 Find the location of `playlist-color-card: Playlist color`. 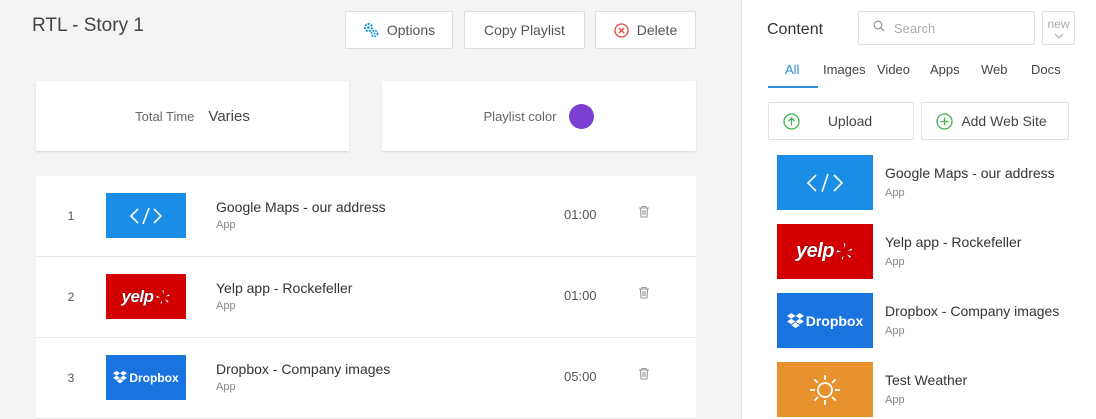

playlist-color-card: Playlist color is located at coordinates (539, 116).